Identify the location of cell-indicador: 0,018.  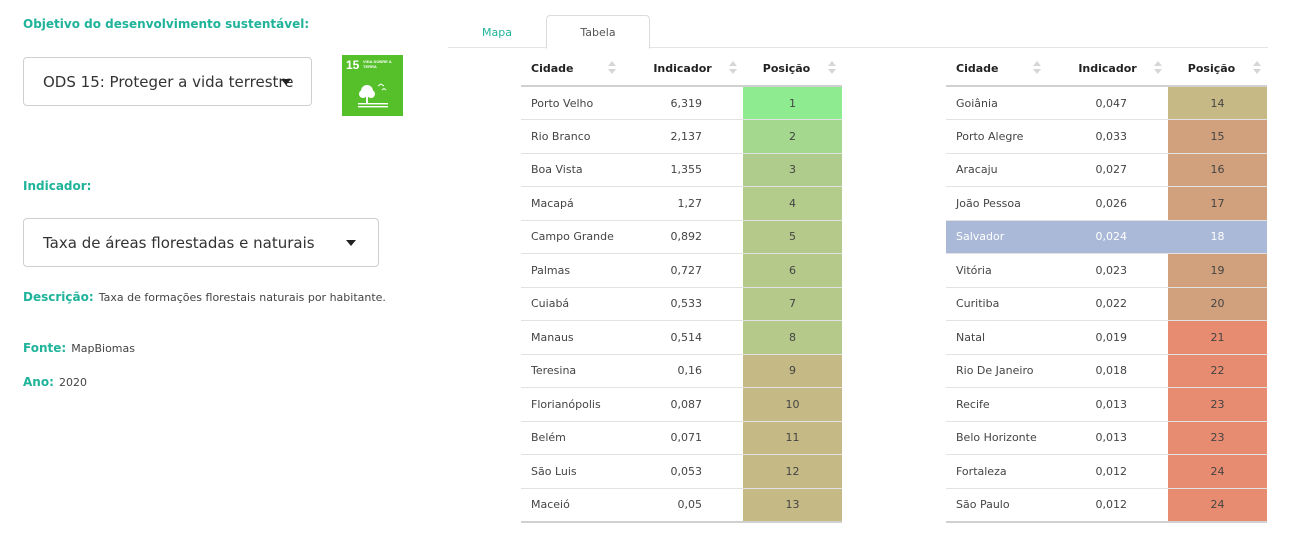
(1107, 371).